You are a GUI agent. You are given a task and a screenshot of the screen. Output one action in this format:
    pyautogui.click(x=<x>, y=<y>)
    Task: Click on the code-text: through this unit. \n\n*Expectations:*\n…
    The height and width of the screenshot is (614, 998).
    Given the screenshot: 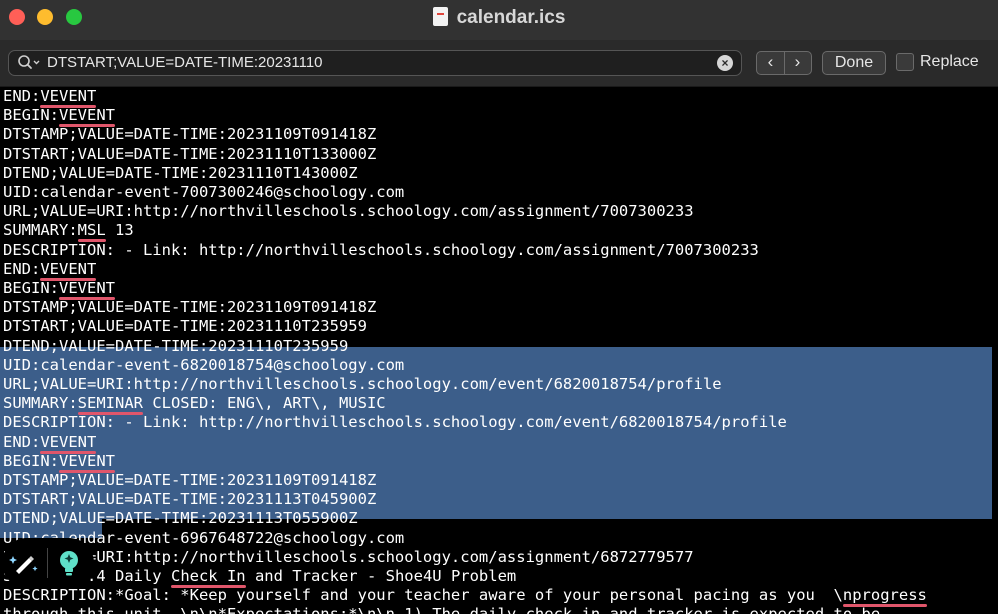 What is the action you would take?
    pyautogui.click(x=441, y=609)
    